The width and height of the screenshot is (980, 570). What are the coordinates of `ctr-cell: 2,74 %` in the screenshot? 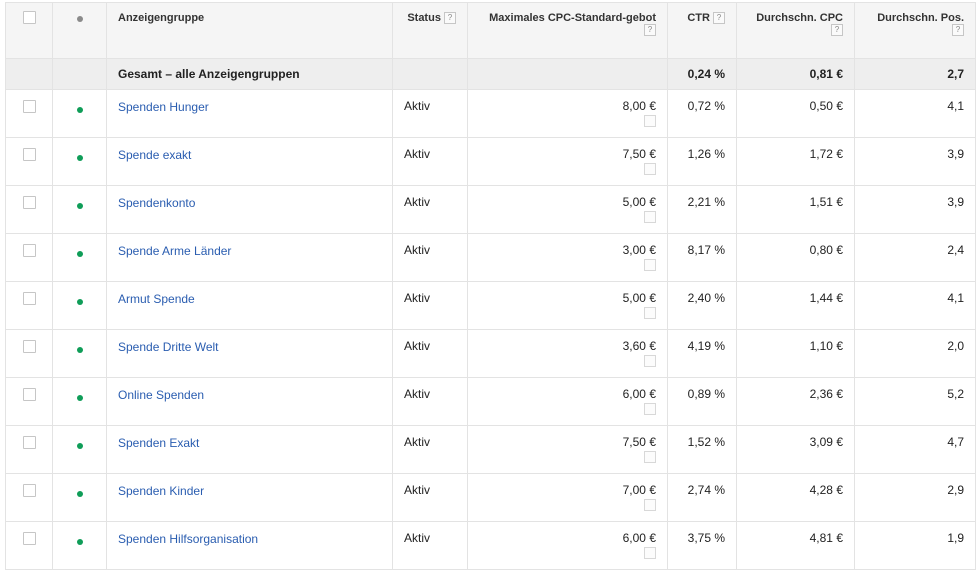 It's located at (702, 497).